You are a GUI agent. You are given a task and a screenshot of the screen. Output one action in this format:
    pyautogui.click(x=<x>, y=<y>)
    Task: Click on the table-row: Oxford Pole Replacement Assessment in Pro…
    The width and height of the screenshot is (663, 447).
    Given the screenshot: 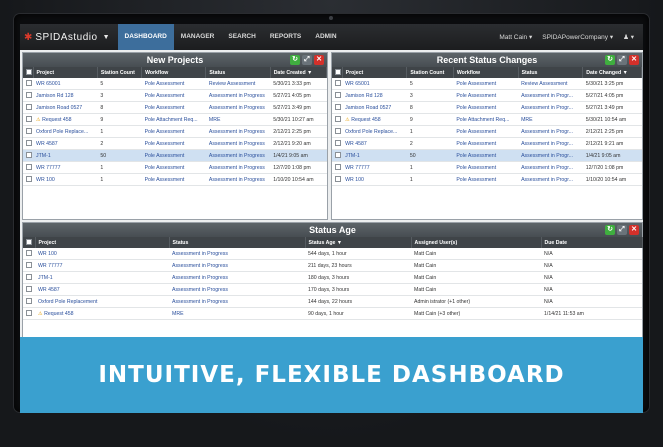 What is the action you would take?
    pyautogui.click(x=332, y=301)
    